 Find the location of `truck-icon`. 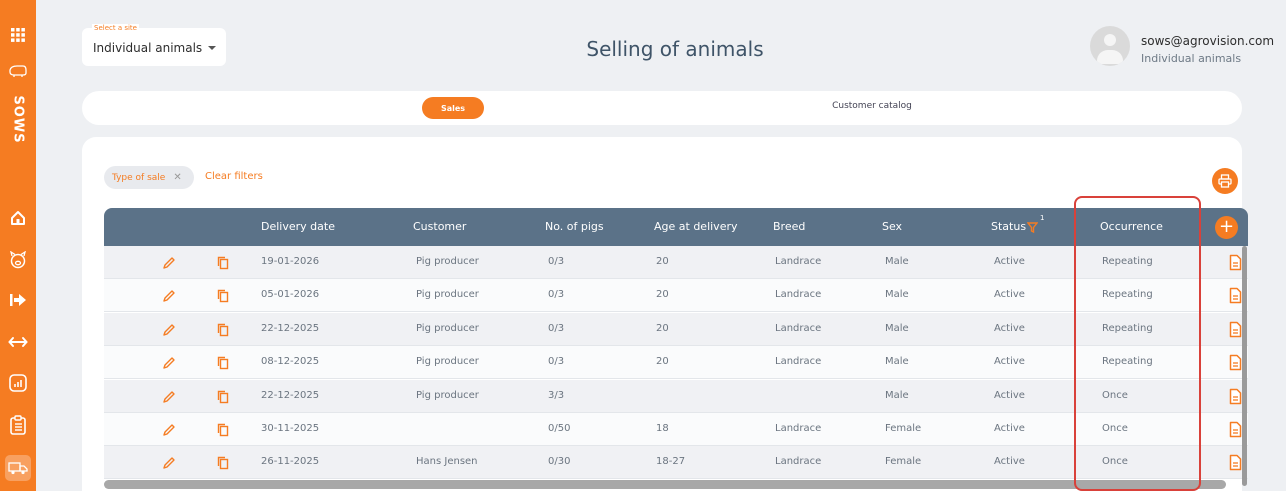

truck-icon is located at coordinates (18, 468).